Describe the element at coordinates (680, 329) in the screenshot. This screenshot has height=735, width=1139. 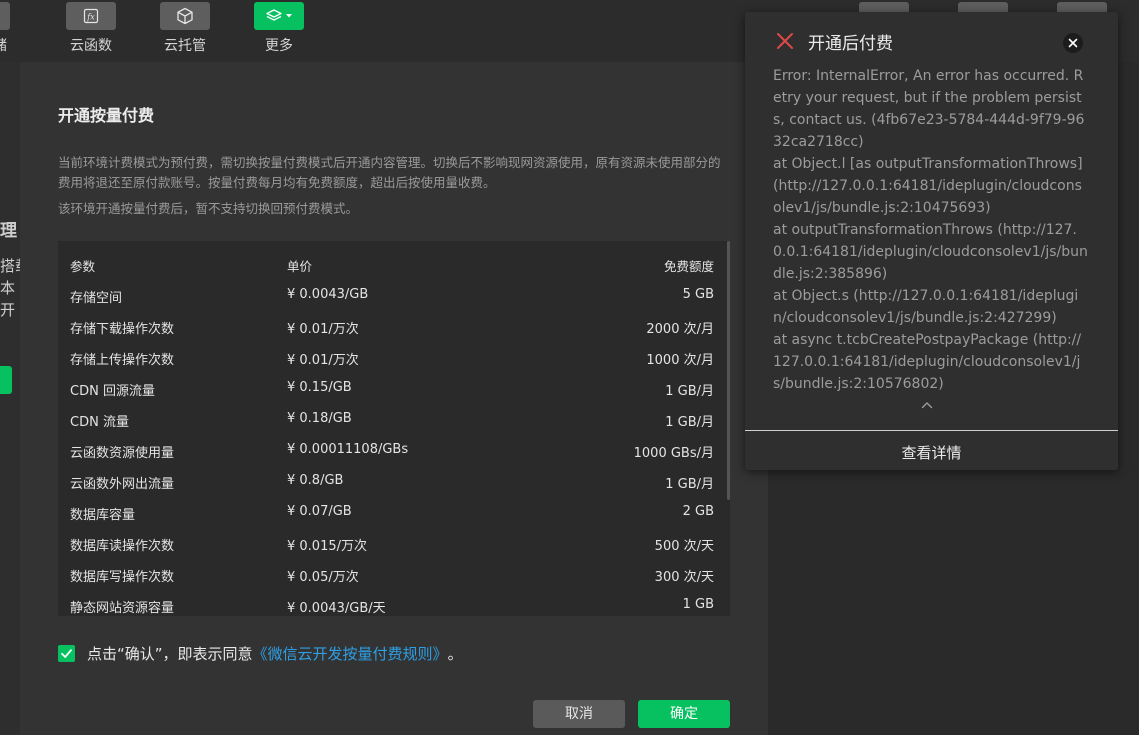
I see `row-free-quota: 2000 次/月` at that location.